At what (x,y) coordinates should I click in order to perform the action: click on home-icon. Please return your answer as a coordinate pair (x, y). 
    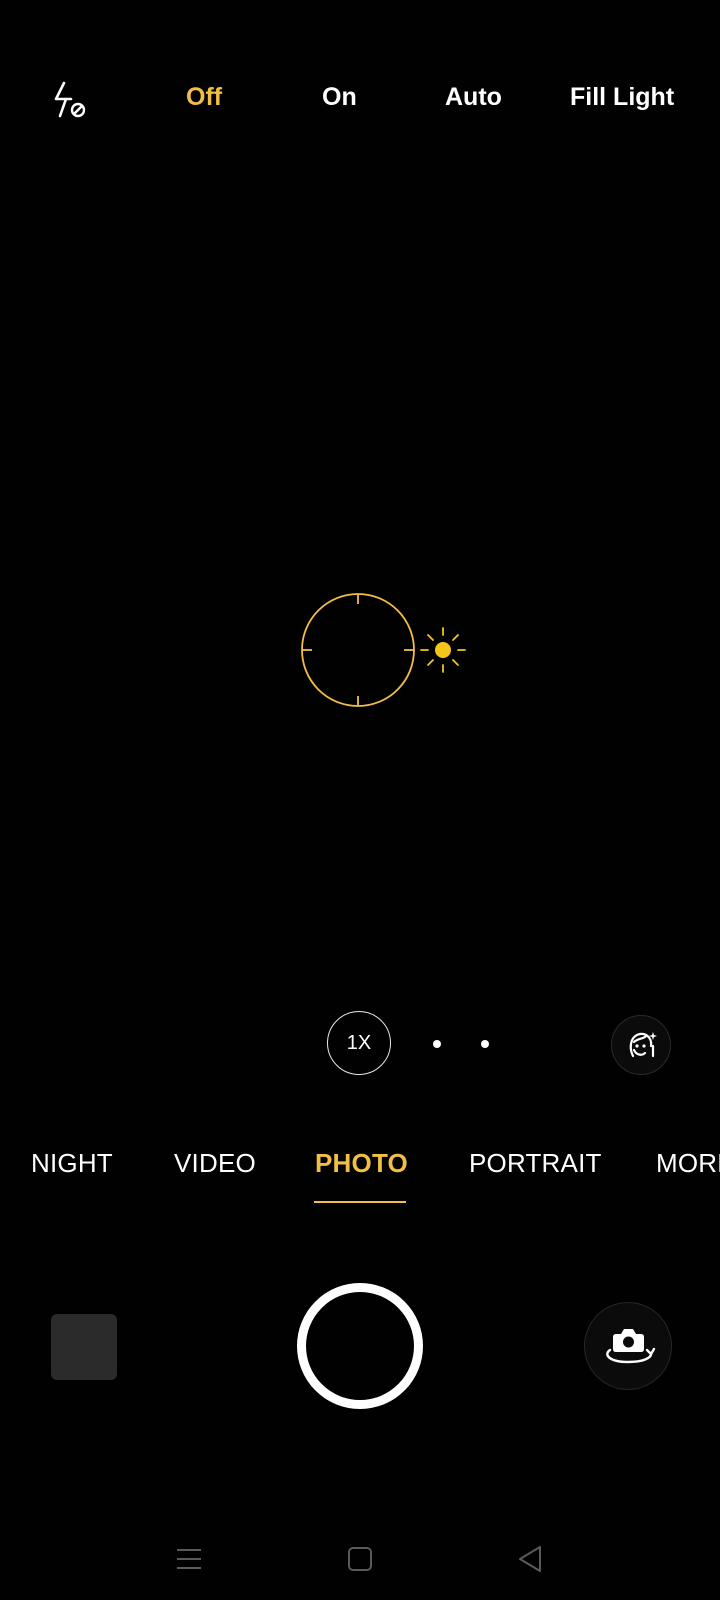
    Looking at the image, I should click on (360, 1559).